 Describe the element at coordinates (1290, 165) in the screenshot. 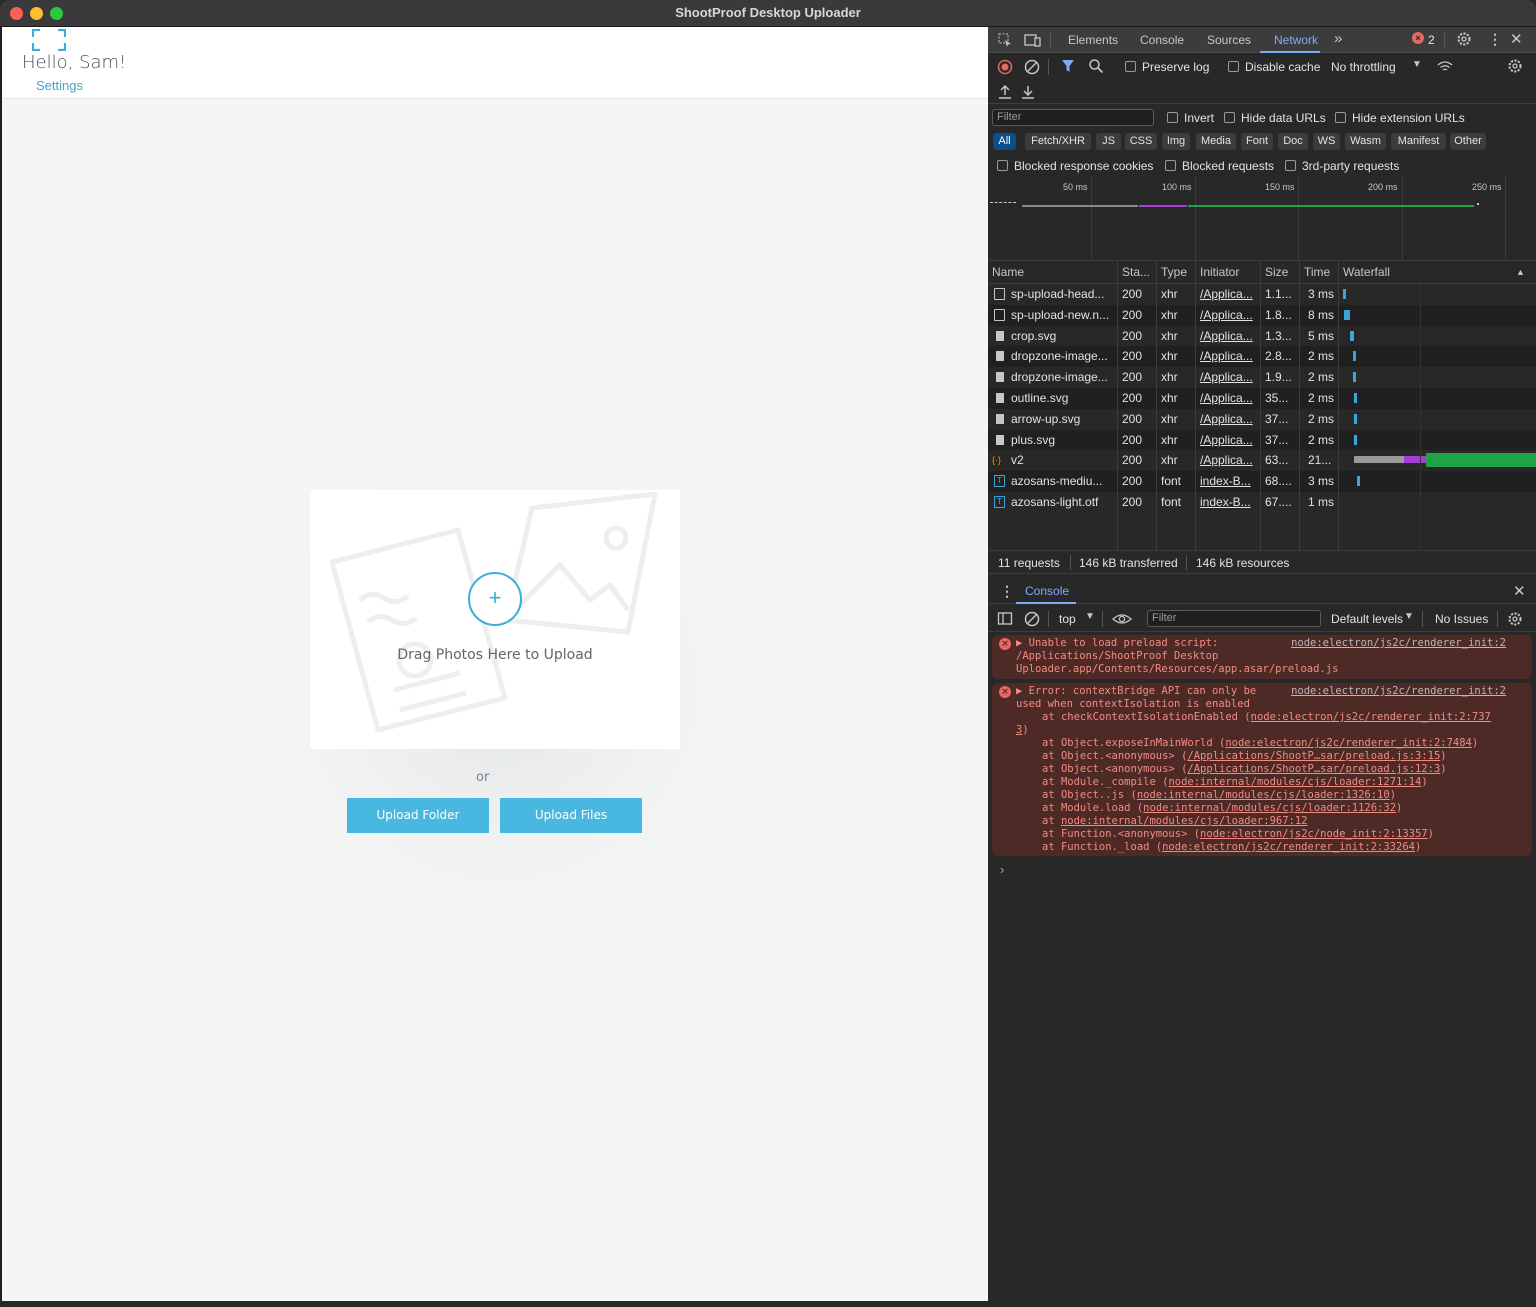

I see `third-party-checkbox` at that location.